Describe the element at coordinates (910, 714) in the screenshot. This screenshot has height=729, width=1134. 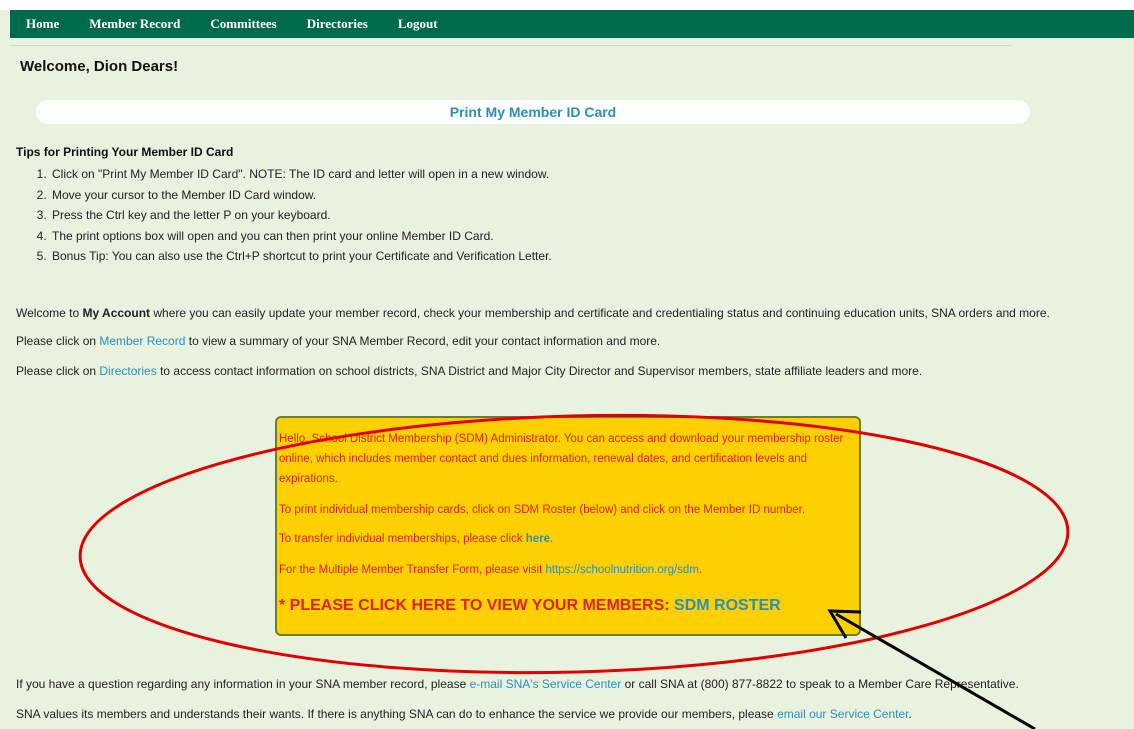
I see `values-suffix: .` at that location.